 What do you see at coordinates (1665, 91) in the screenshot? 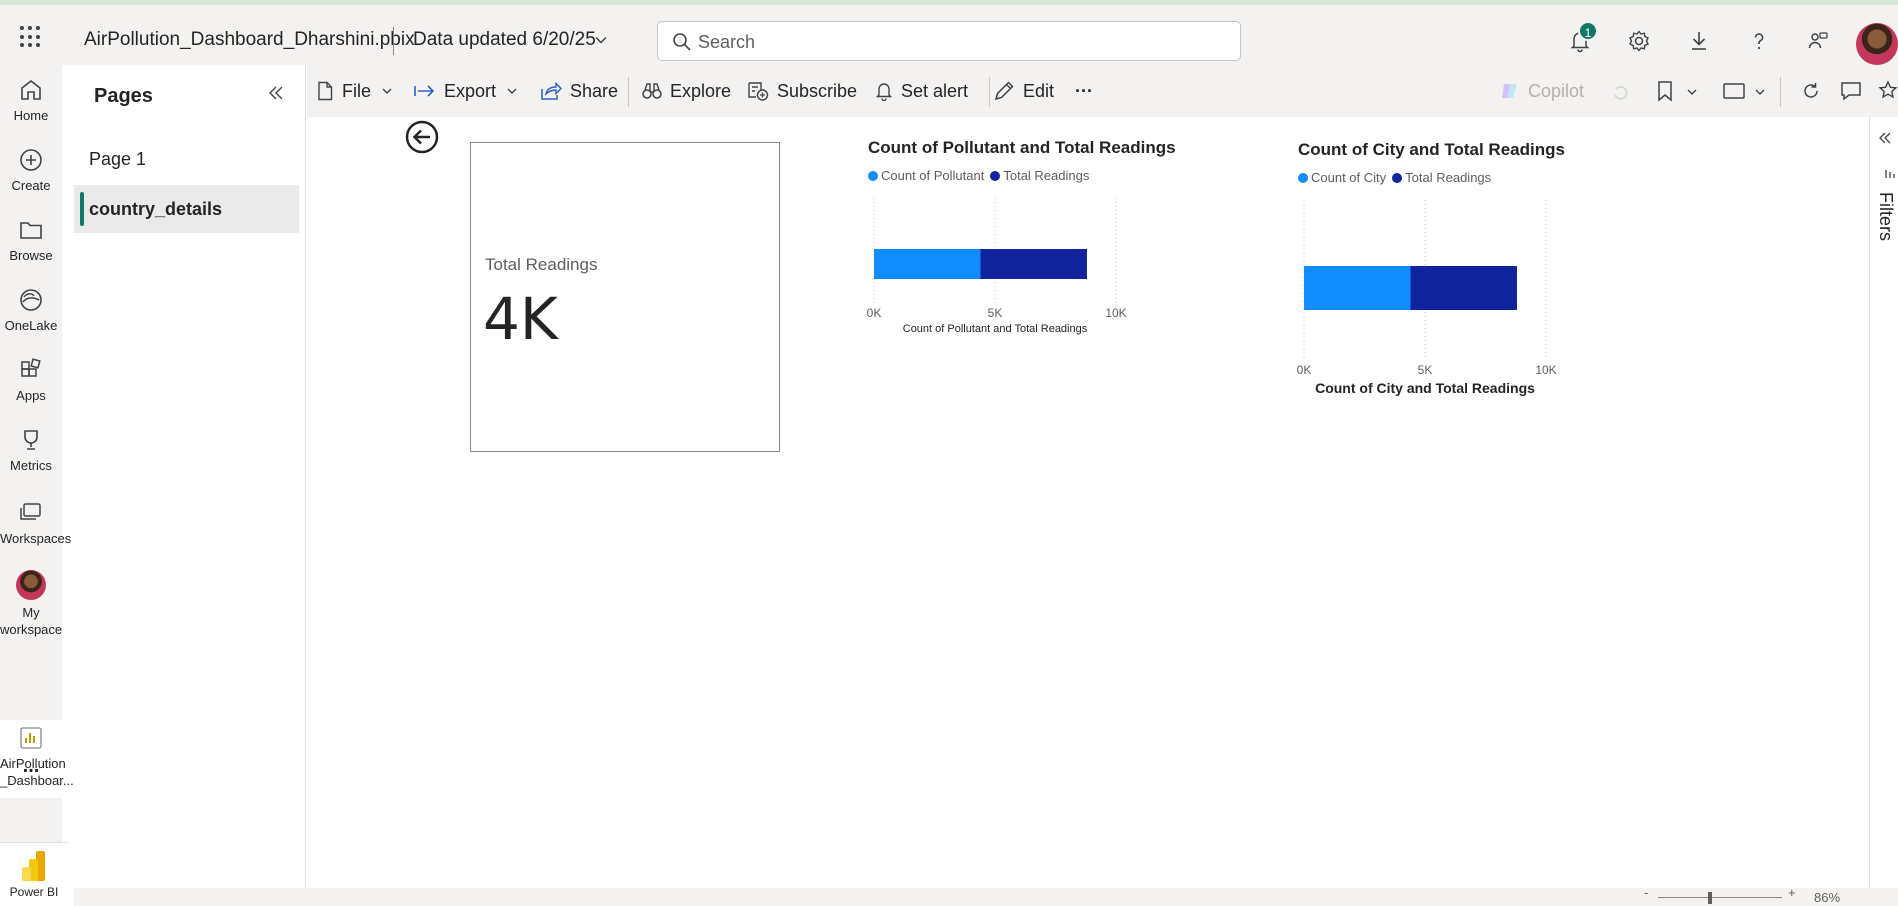
I see `bookmark-icon` at bounding box center [1665, 91].